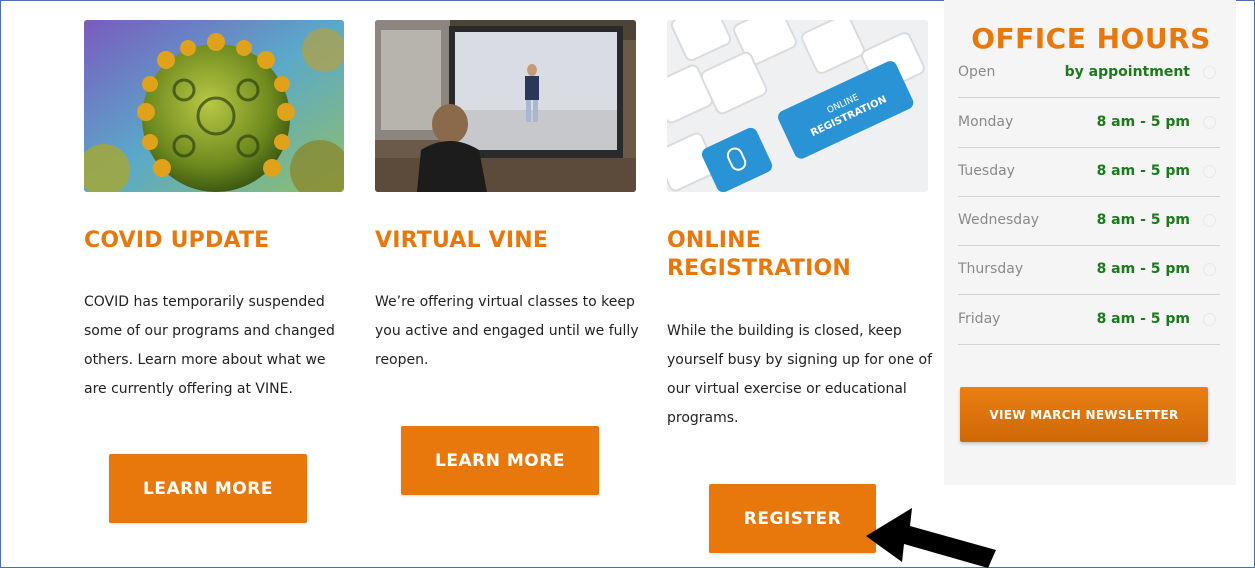 This screenshot has height=568, width=1255. What do you see at coordinates (792, 518) in the screenshot?
I see `register-button: REGISTER` at bounding box center [792, 518].